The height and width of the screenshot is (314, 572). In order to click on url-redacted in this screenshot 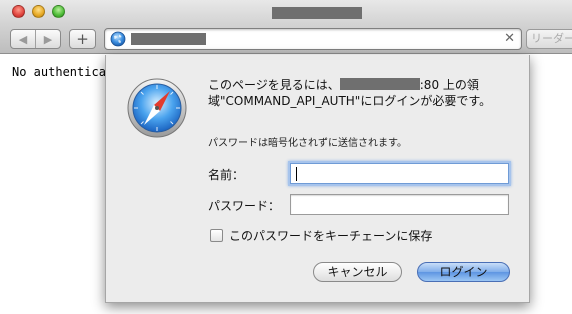, I will do `click(168, 39)`.